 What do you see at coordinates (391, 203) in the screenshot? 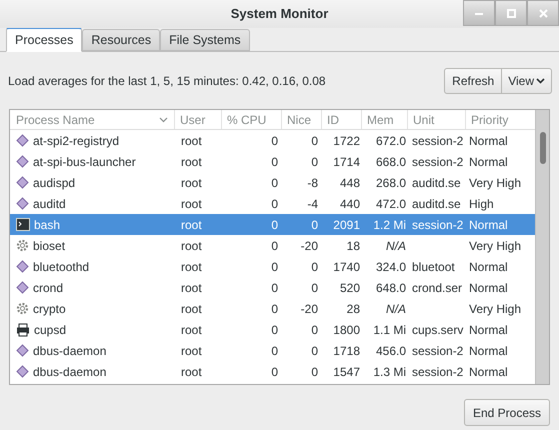
I see `table-cell: 472.0` at bounding box center [391, 203].